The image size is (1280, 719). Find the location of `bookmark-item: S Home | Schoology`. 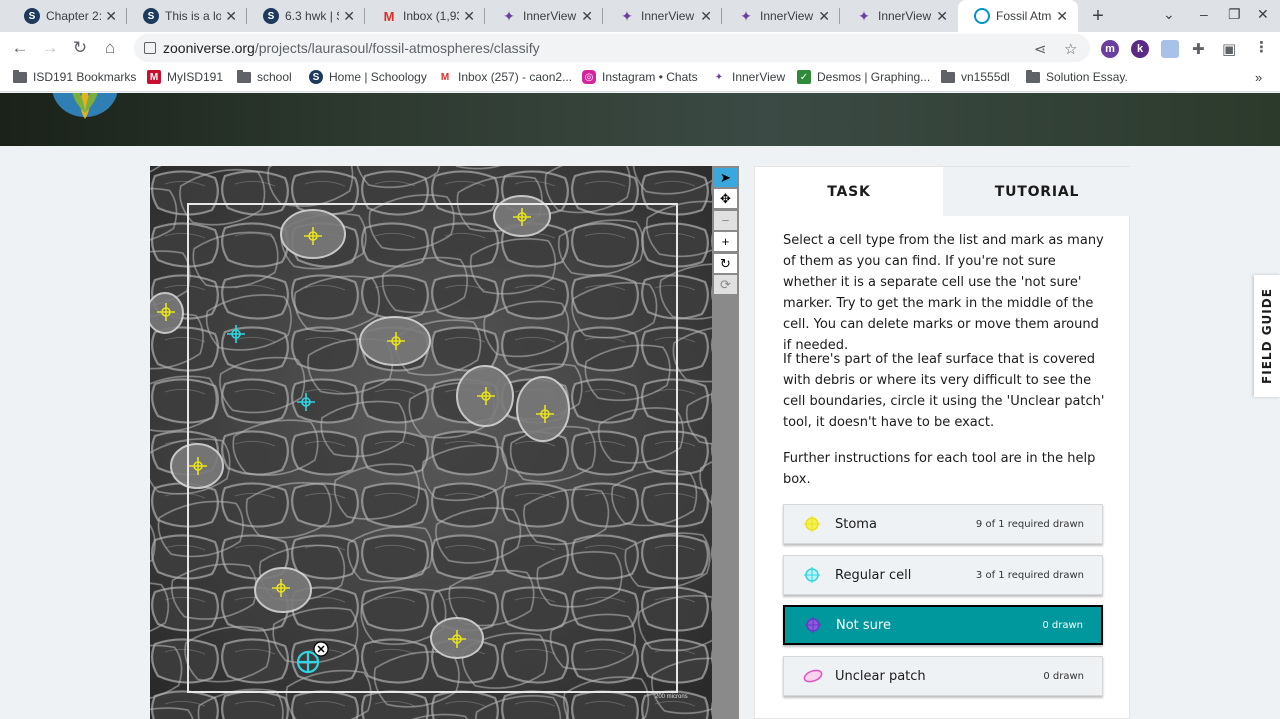

bookmark-item: S Home | Schoology is located at coordinates (368, 77).